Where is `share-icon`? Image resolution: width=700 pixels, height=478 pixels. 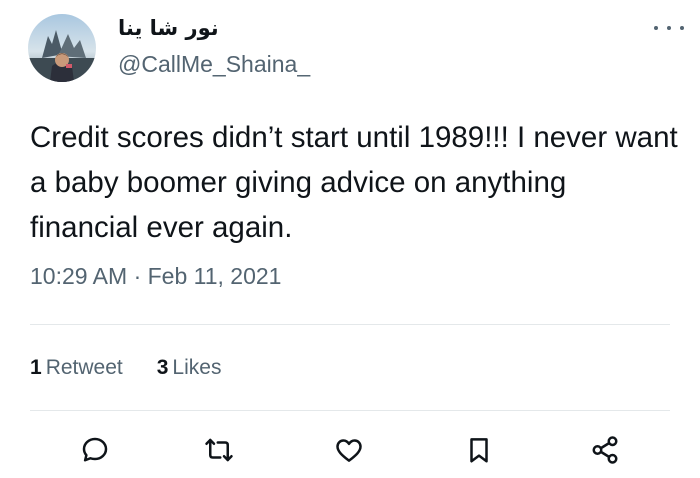
share-icon is located at coordinates (605, 450).